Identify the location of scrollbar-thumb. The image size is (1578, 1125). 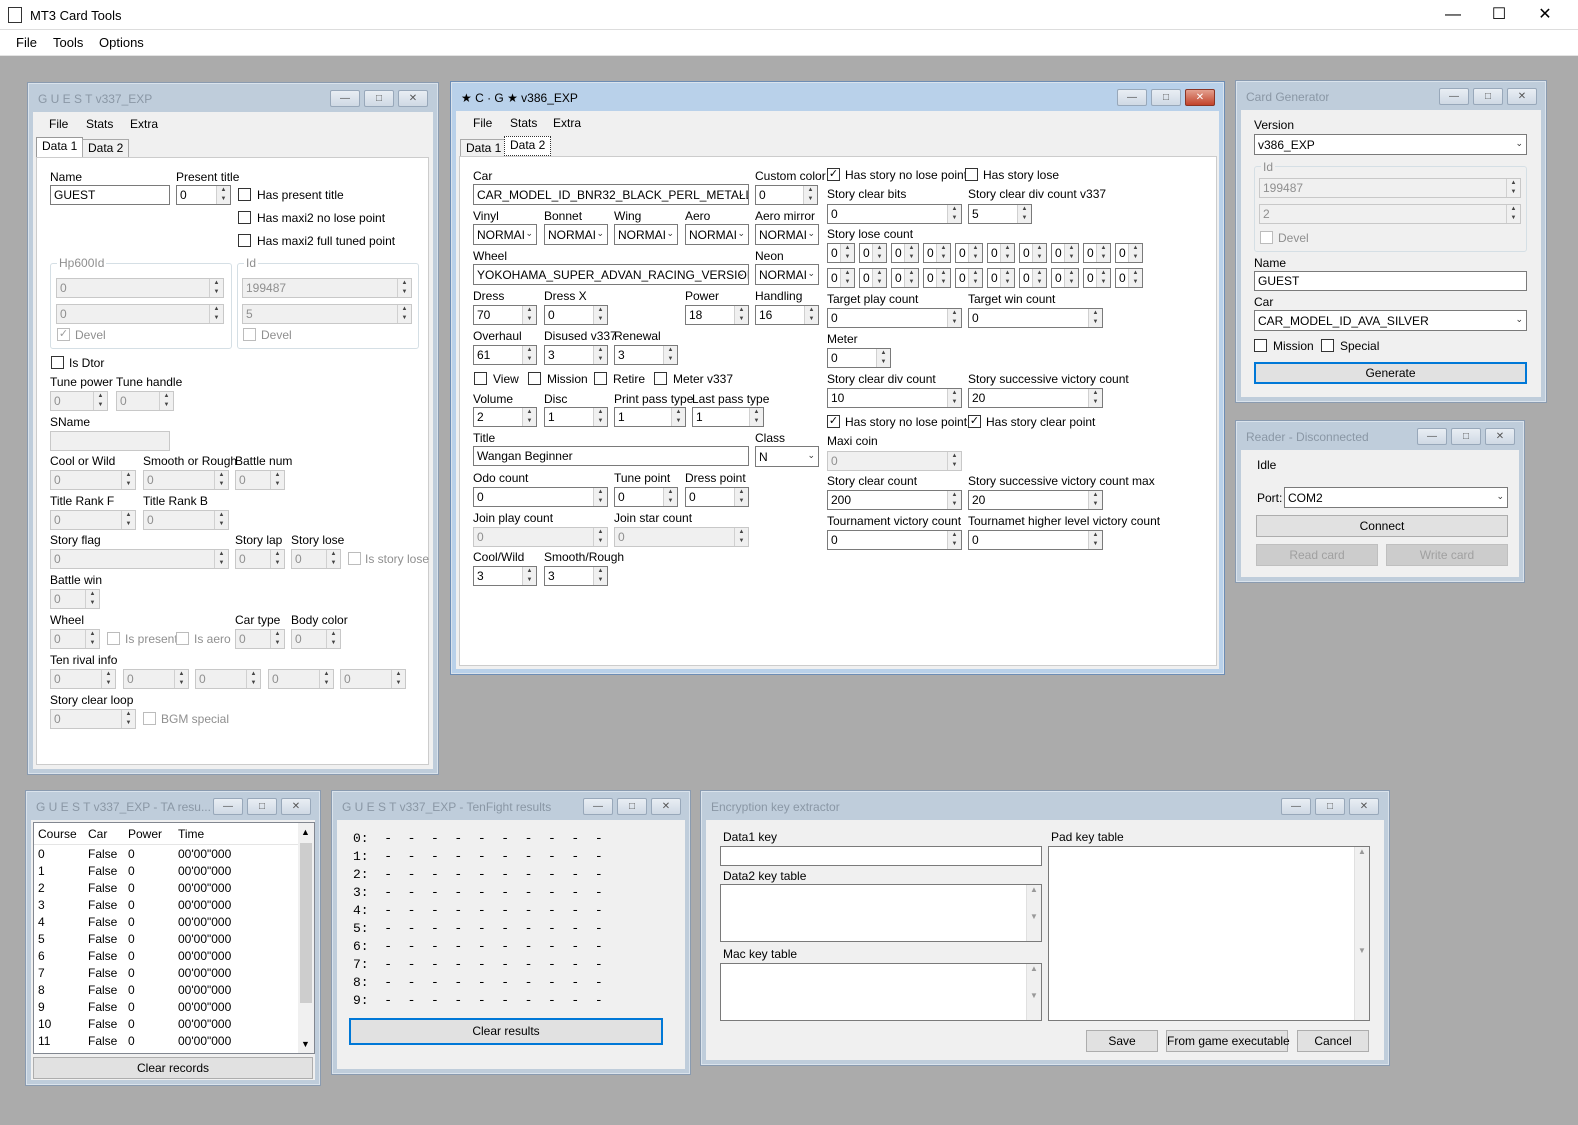
(306, 923).